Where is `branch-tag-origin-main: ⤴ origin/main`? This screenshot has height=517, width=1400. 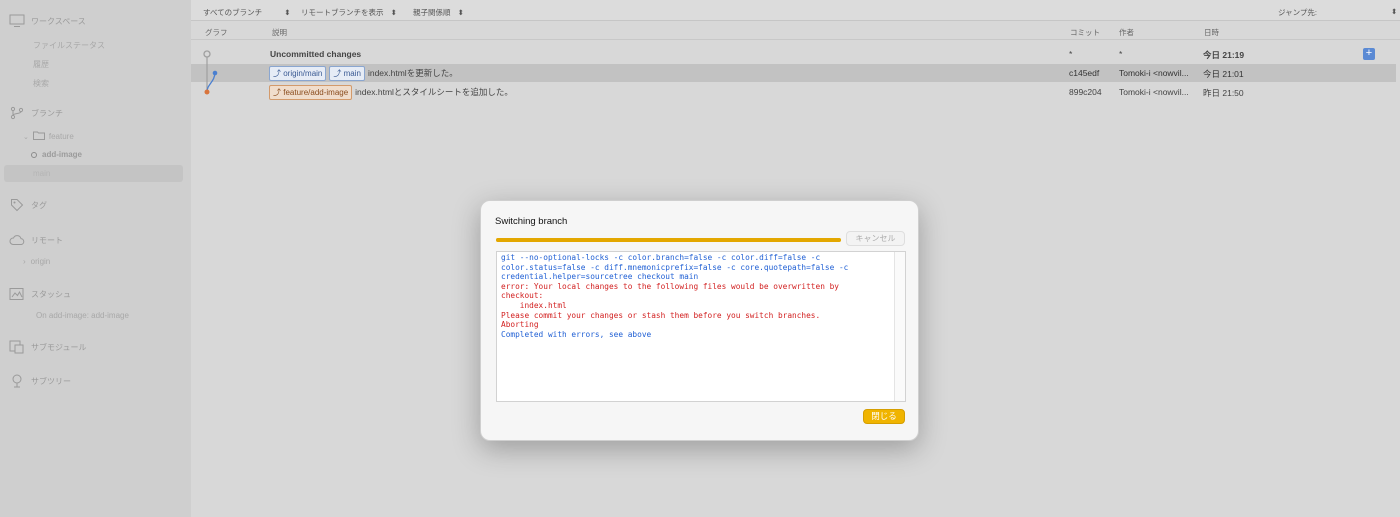 branch-tag-origin-main: ⤴ origin/main is located at coordinates (298, 73).